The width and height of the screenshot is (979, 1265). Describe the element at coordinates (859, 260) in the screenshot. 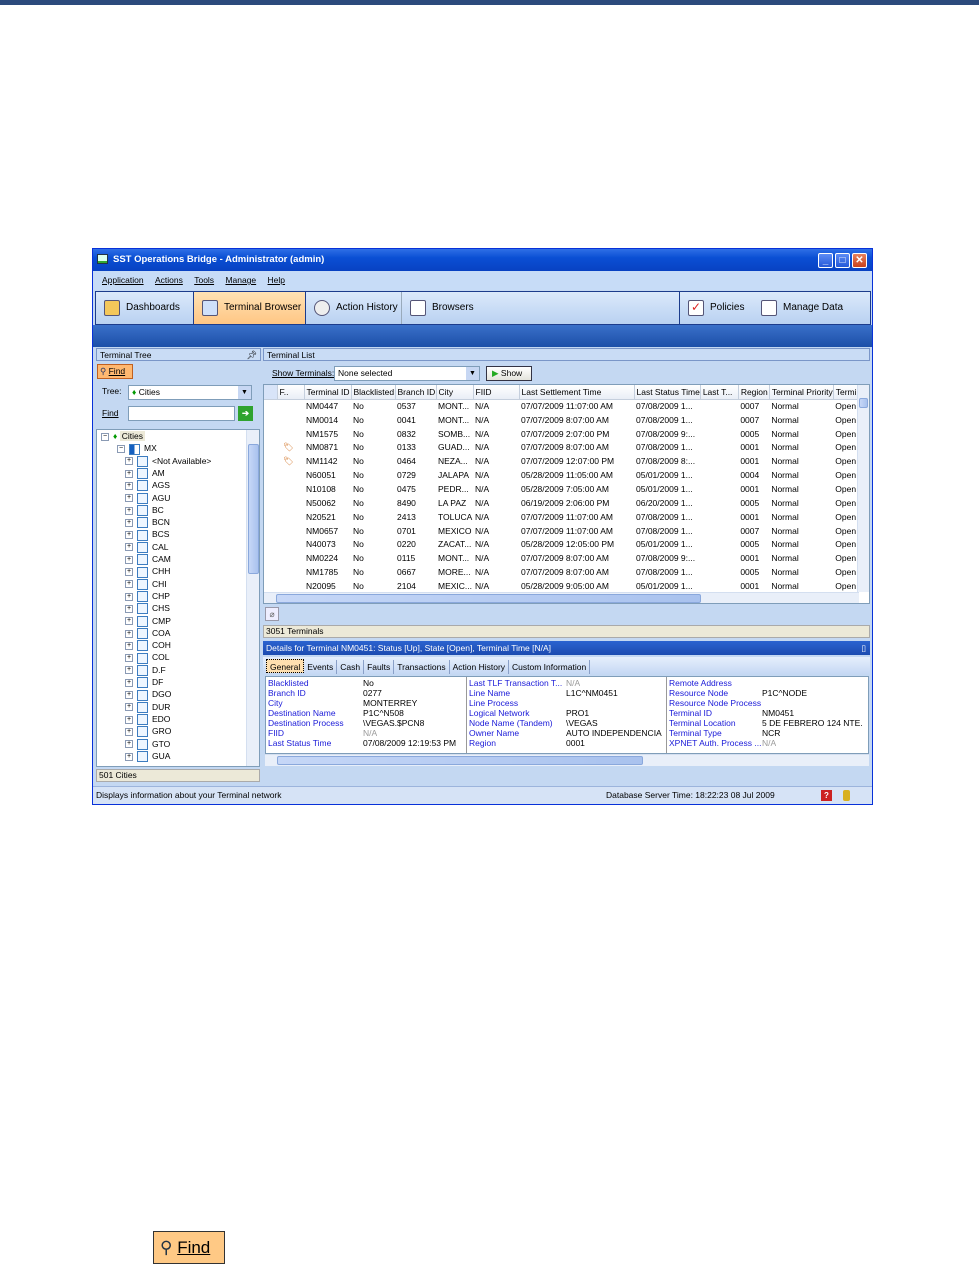

I see `close-button: ✕` at that location.